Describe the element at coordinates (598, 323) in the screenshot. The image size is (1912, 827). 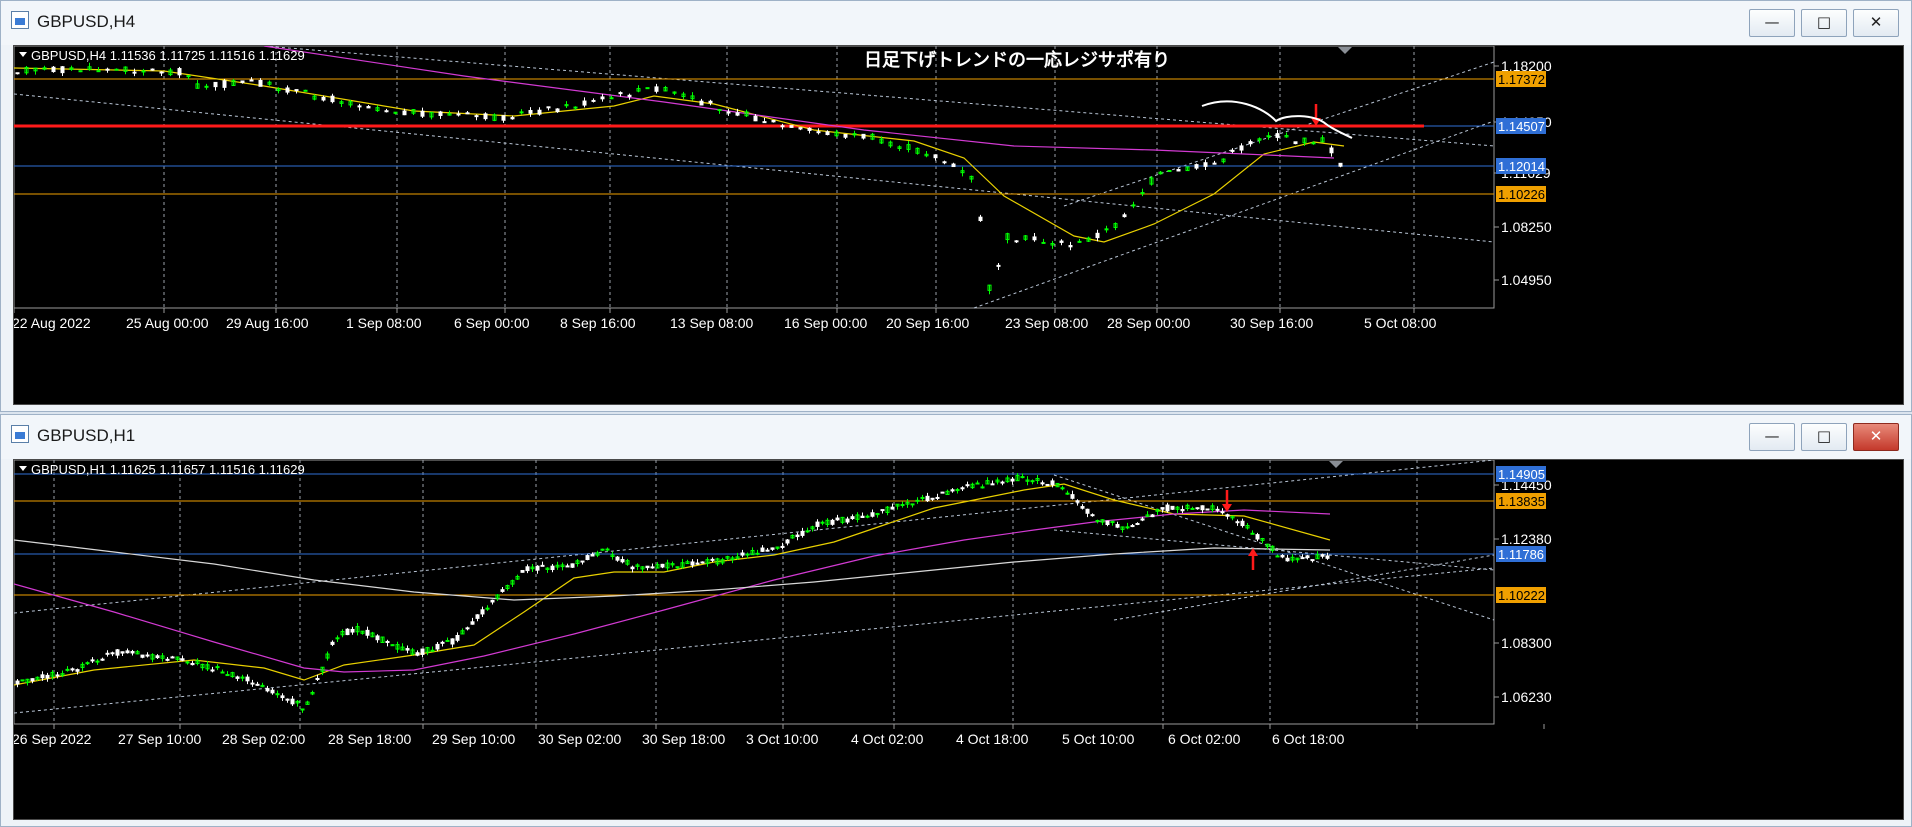
I see `time-tick-label: 8 Sep 16:00` at that location.